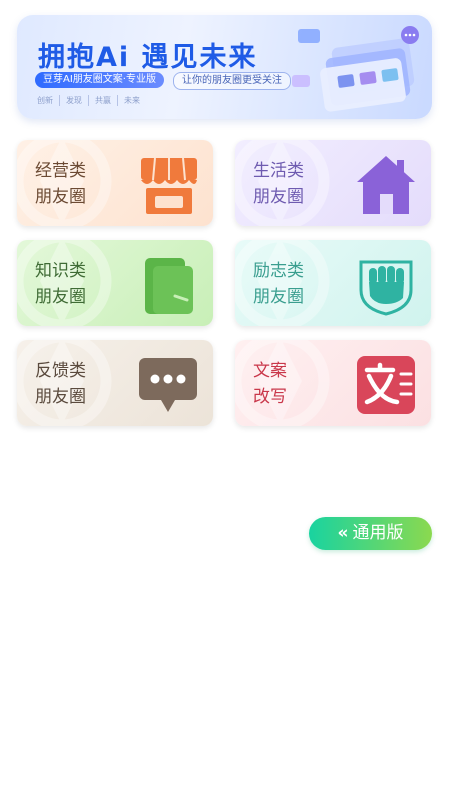 This screenshot has height=800, width=450. I want to click on banner-tag: 共赢, so click(103, 100).